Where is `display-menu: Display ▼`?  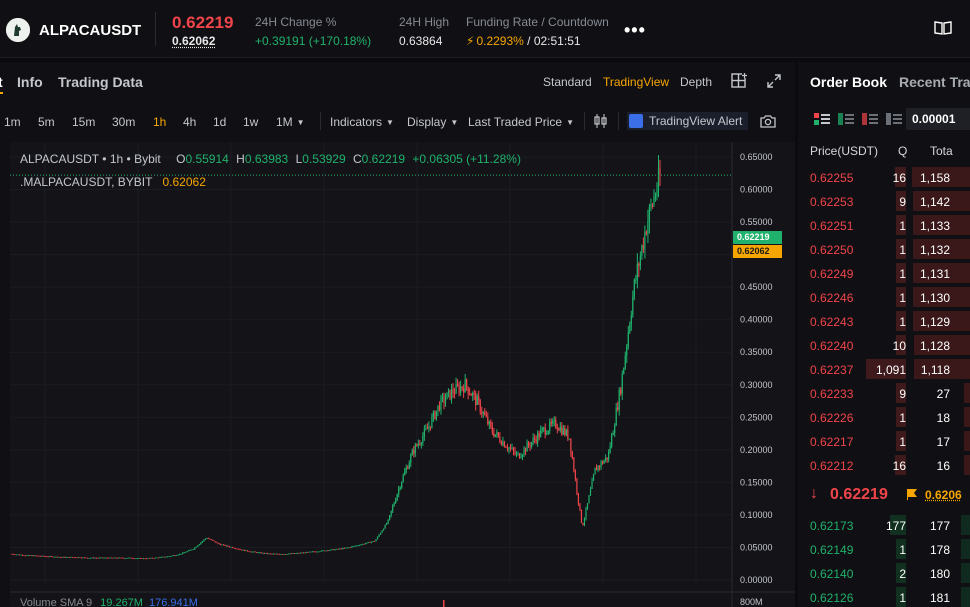
display-menu: Display ▼ is located at coordinates (432, 122).